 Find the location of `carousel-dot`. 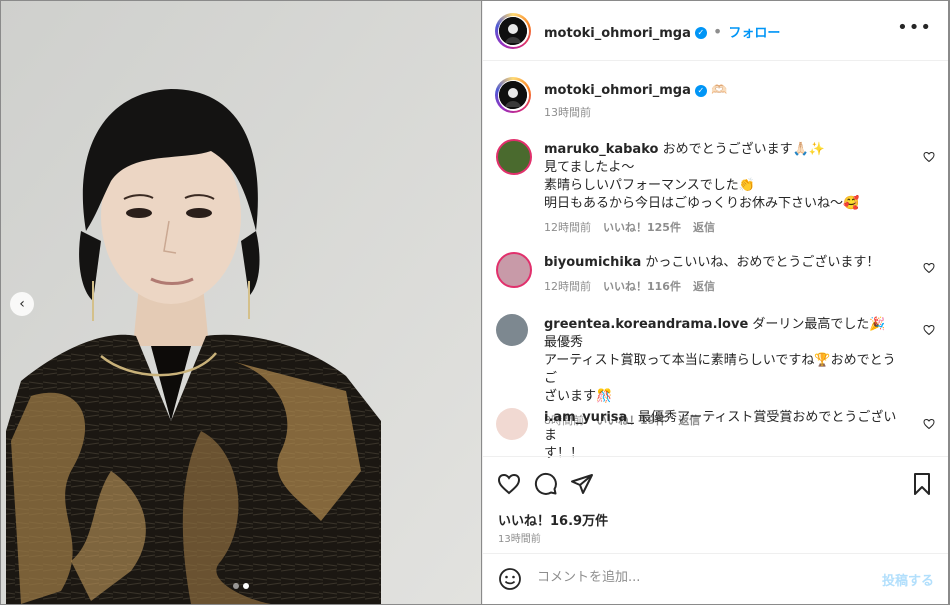

carousel-dot is located at coordinates (236, 586).